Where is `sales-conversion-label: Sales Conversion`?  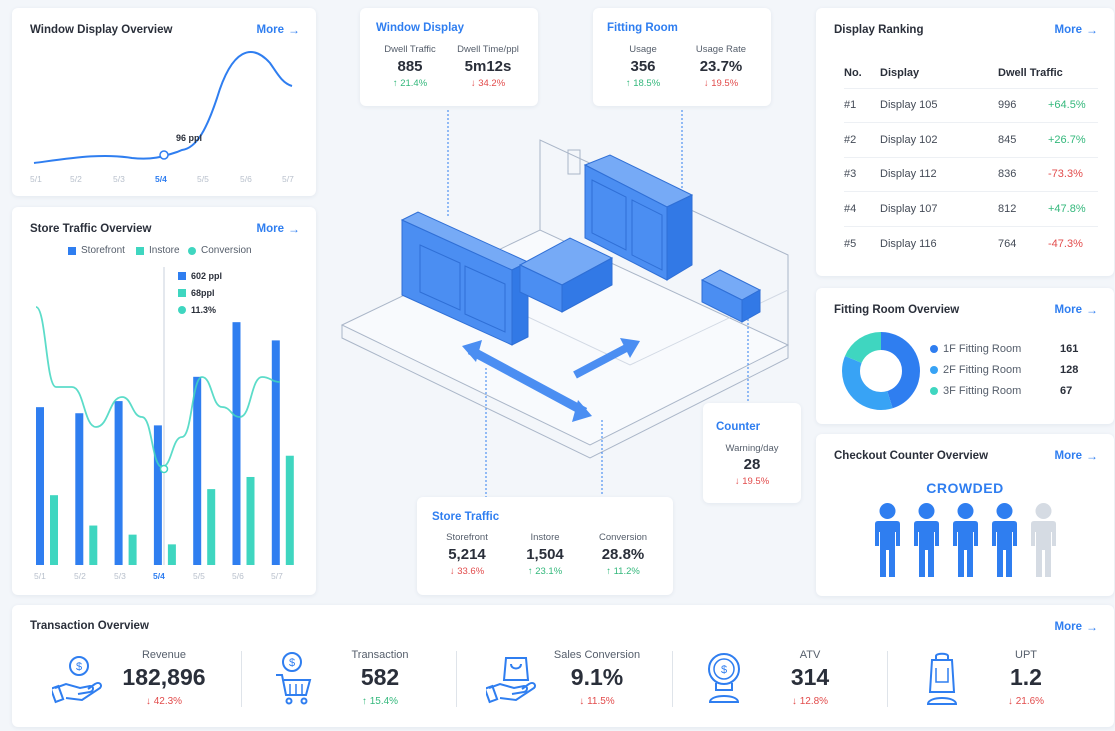 sales-conversion-label: Sales Conversion is located at coordinates (597, 655).